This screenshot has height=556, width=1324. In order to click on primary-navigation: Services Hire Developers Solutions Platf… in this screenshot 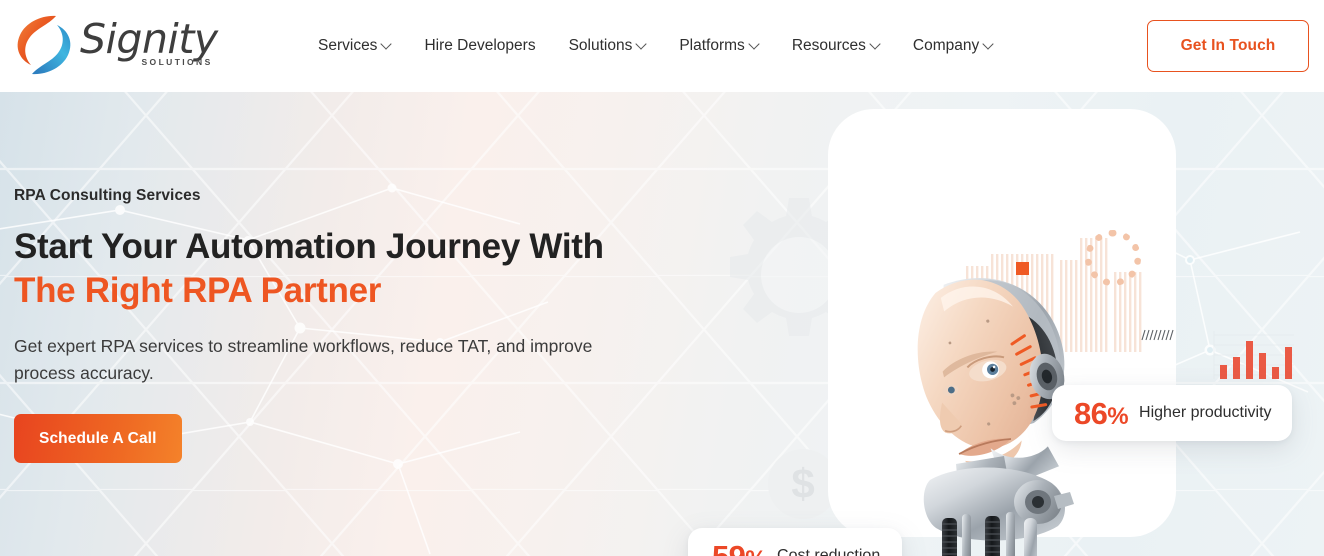, I will do `click(672, 46)`.